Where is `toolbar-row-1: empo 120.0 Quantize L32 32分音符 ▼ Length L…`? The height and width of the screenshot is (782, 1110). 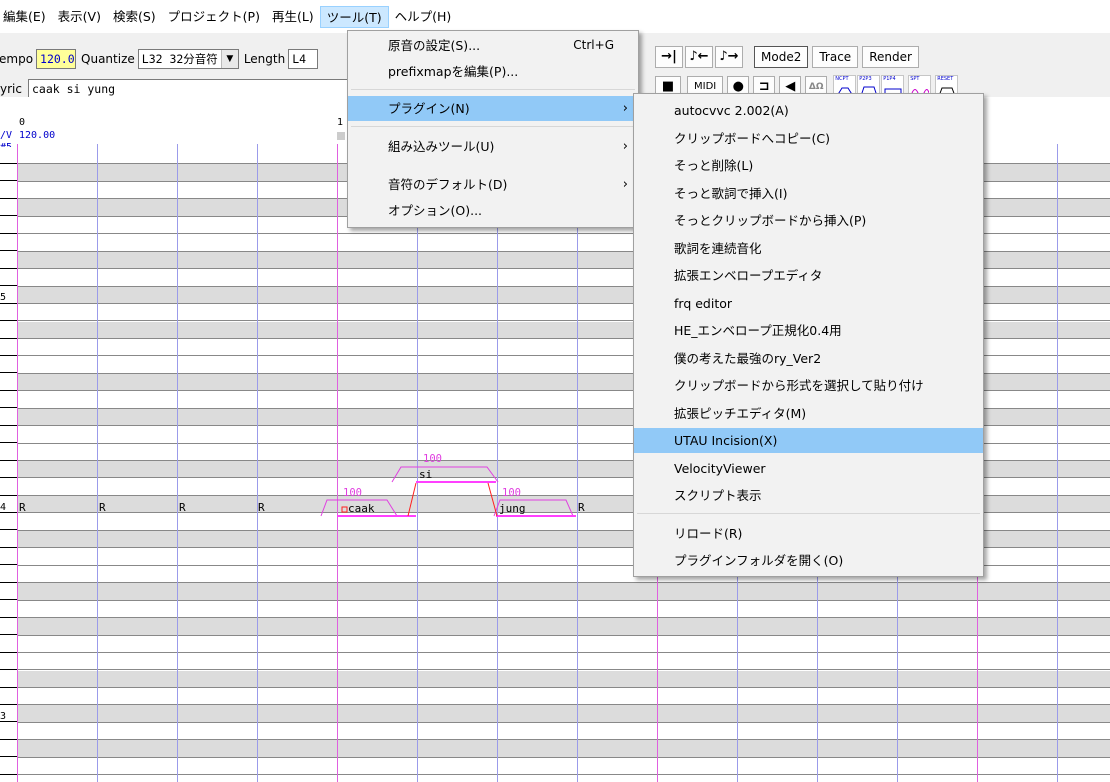
toolbar-row-1: empo 120.0 Quantize L32 32分音符 ▼ Length L… is located at coordinates (159, 59).